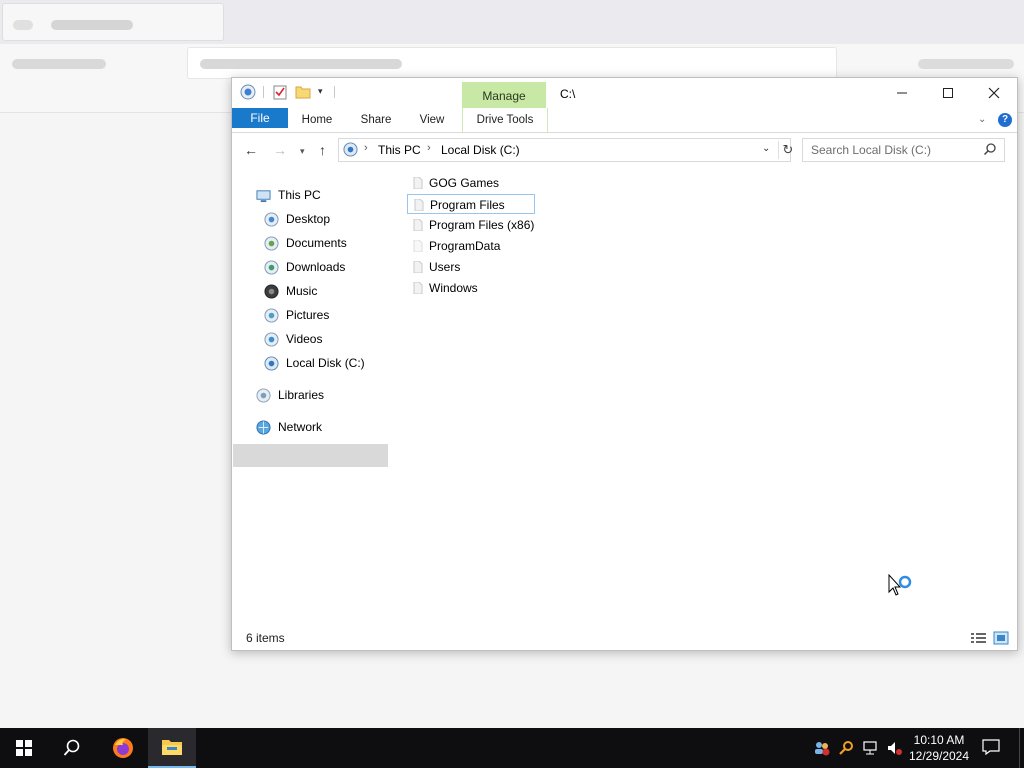 The image size is (1024, 768). What do you see at coordinates (260, 118) in the screenshot?
I see `tab-file: File` at bounding box center [260, 118].